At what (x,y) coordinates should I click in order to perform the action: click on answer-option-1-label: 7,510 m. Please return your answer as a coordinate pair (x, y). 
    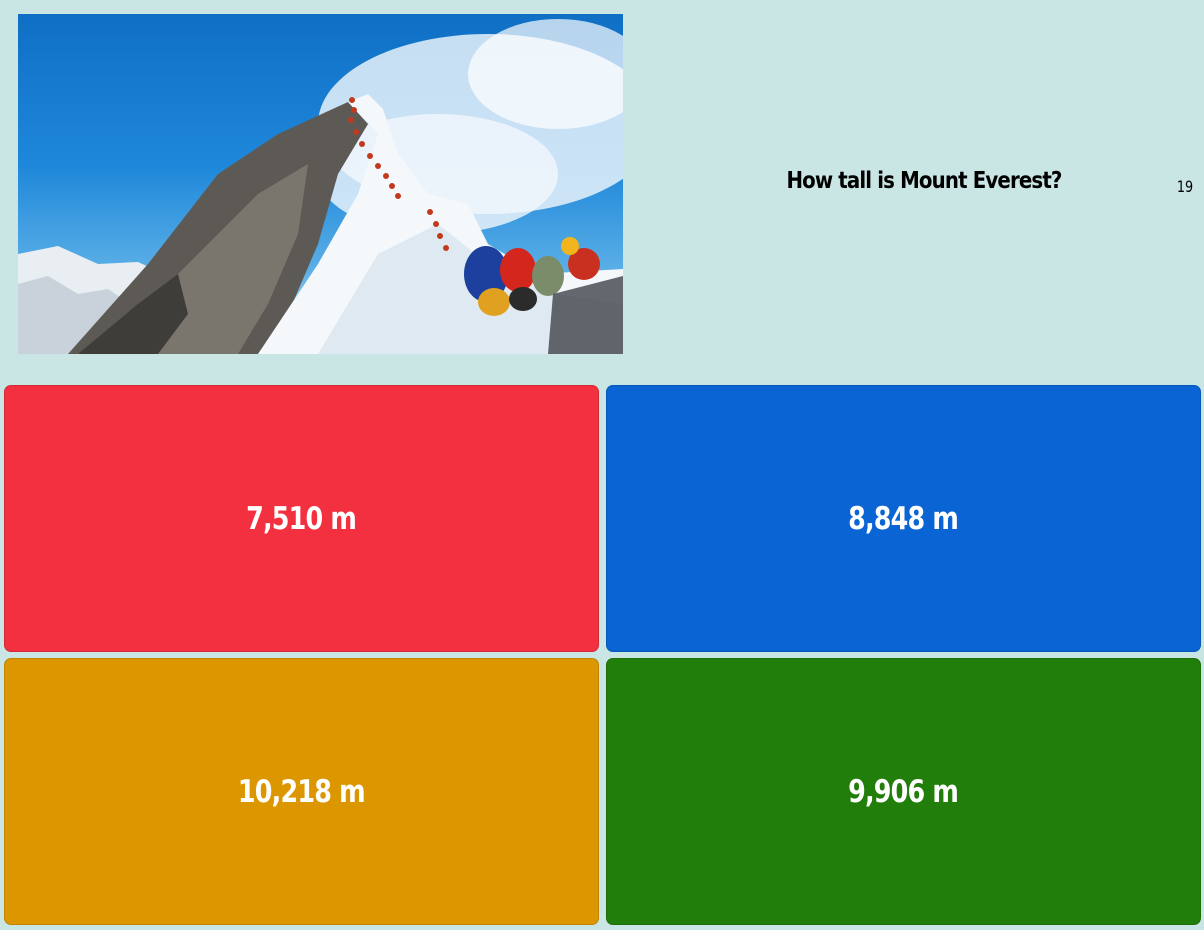
    Looking at the image, I should click on (301, 518).